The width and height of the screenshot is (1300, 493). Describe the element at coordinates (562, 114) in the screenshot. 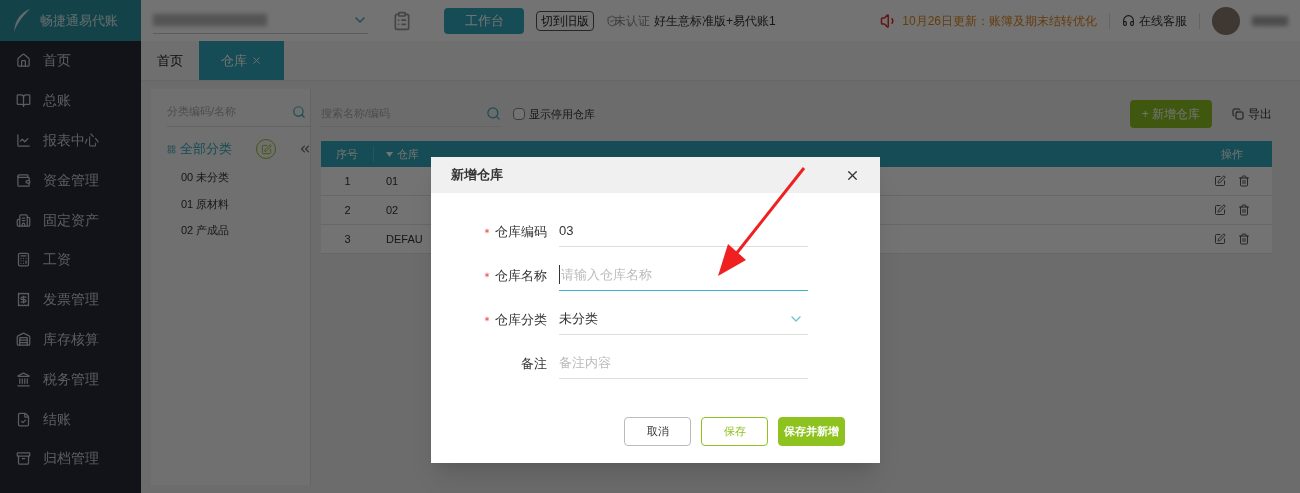

I see `checkbox-label: 显示停用仓库` at that location.